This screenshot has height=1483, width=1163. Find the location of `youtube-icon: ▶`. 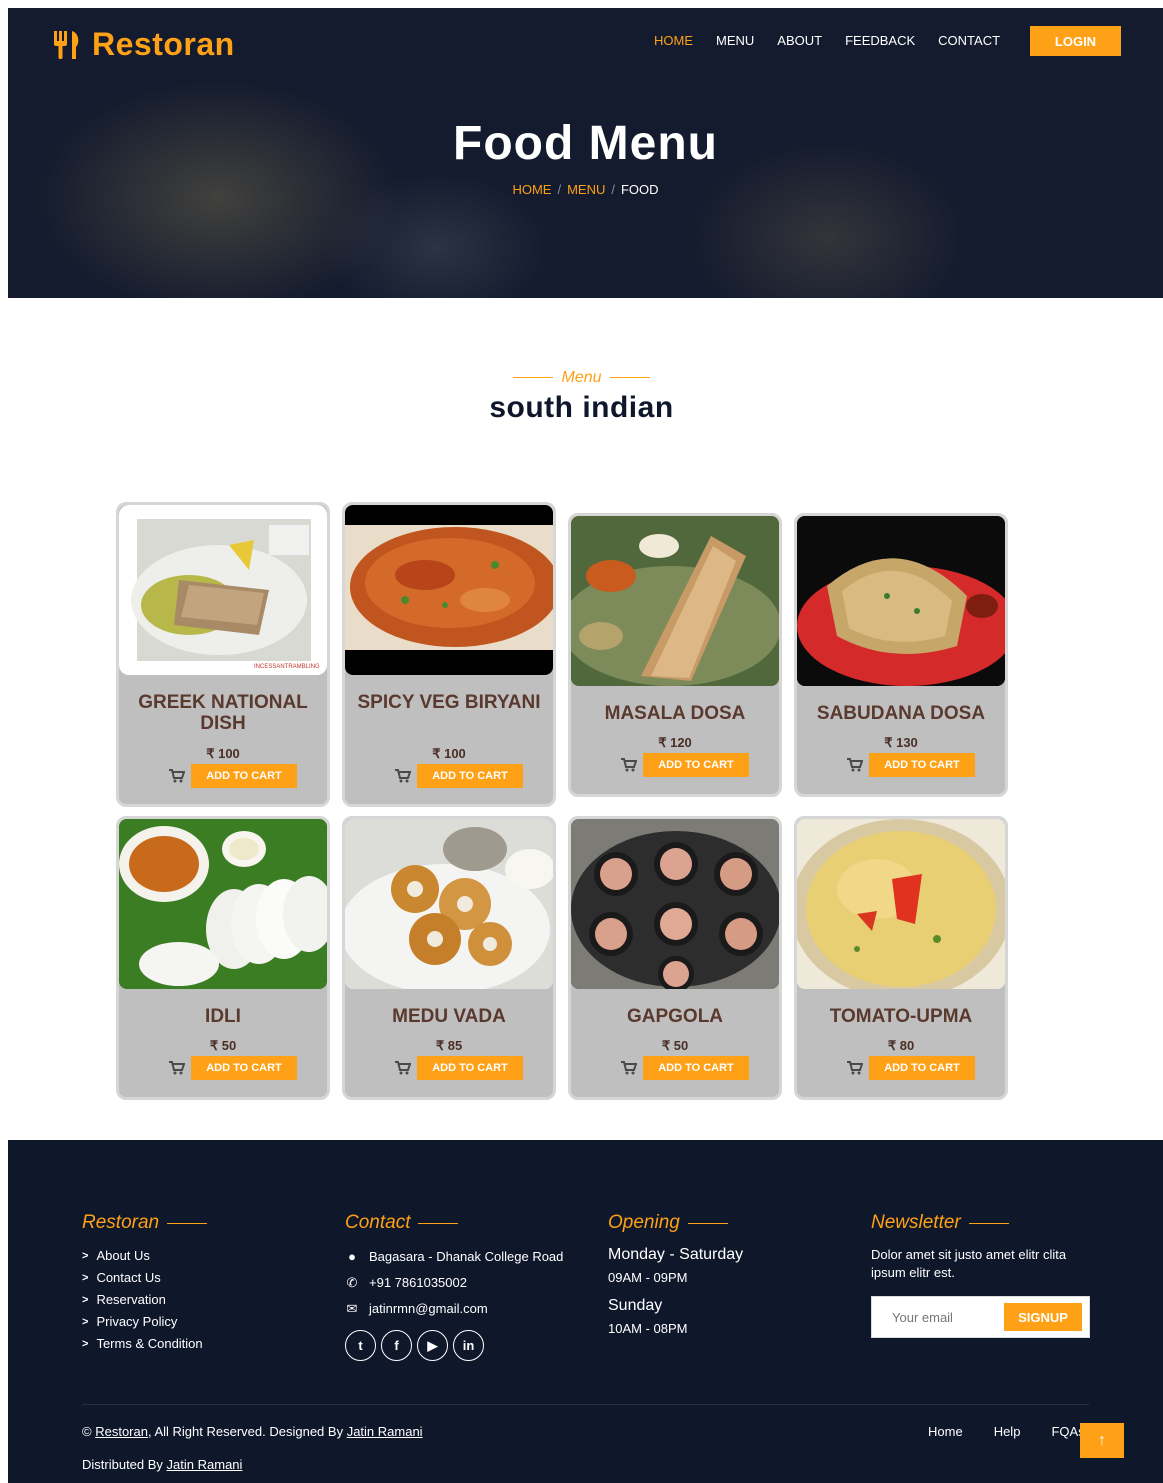

youtube-icon: ▶ is located at coordinates (432, 1345).